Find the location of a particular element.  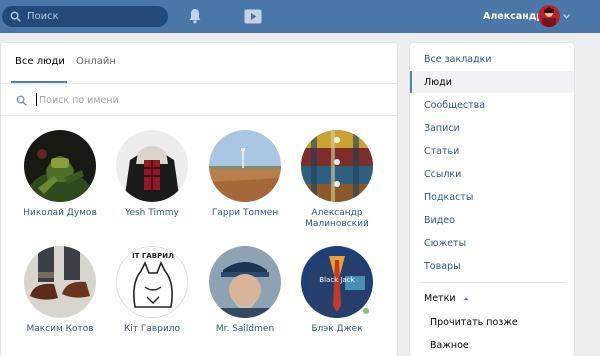

person-name: Гарри Топмен is located at coordinates (245, 213).